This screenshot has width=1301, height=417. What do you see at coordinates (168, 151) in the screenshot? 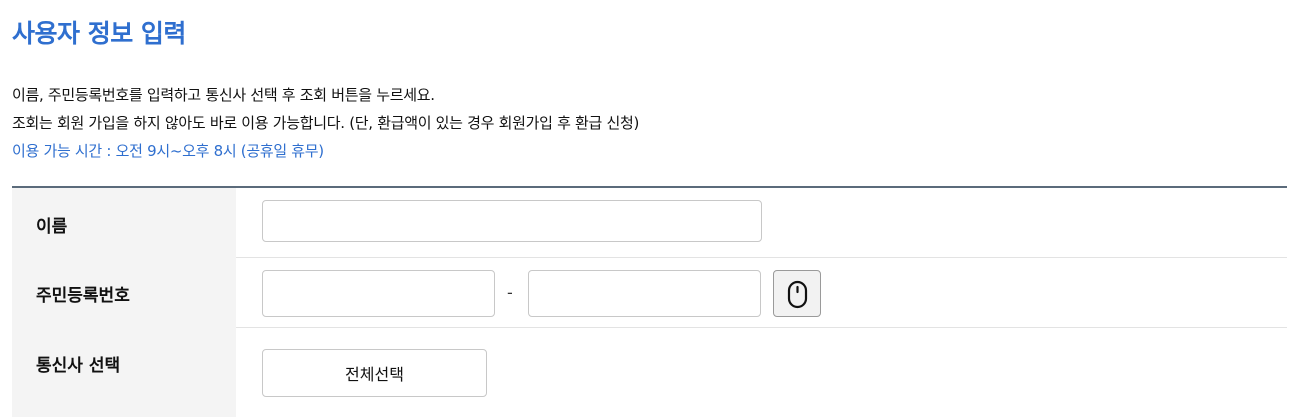
I see `service-hours-notice: 이용 가능 시간 : 오전 9시~오후 8시 (공휴일 휴무)` at bounding box center [168, 151].